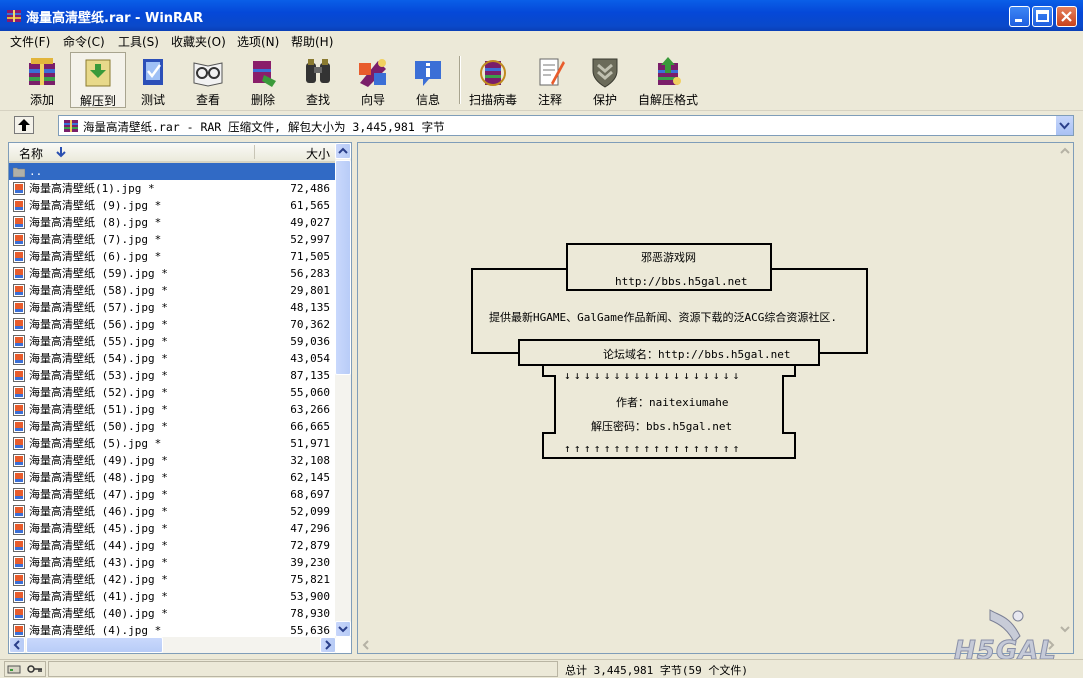 The image size is (1083, 678). Describe the element at coordinates (172, 392) in the screenshot. I see `file-row: 海量高清壁纸 (52).jpg * 55,060` at that location.